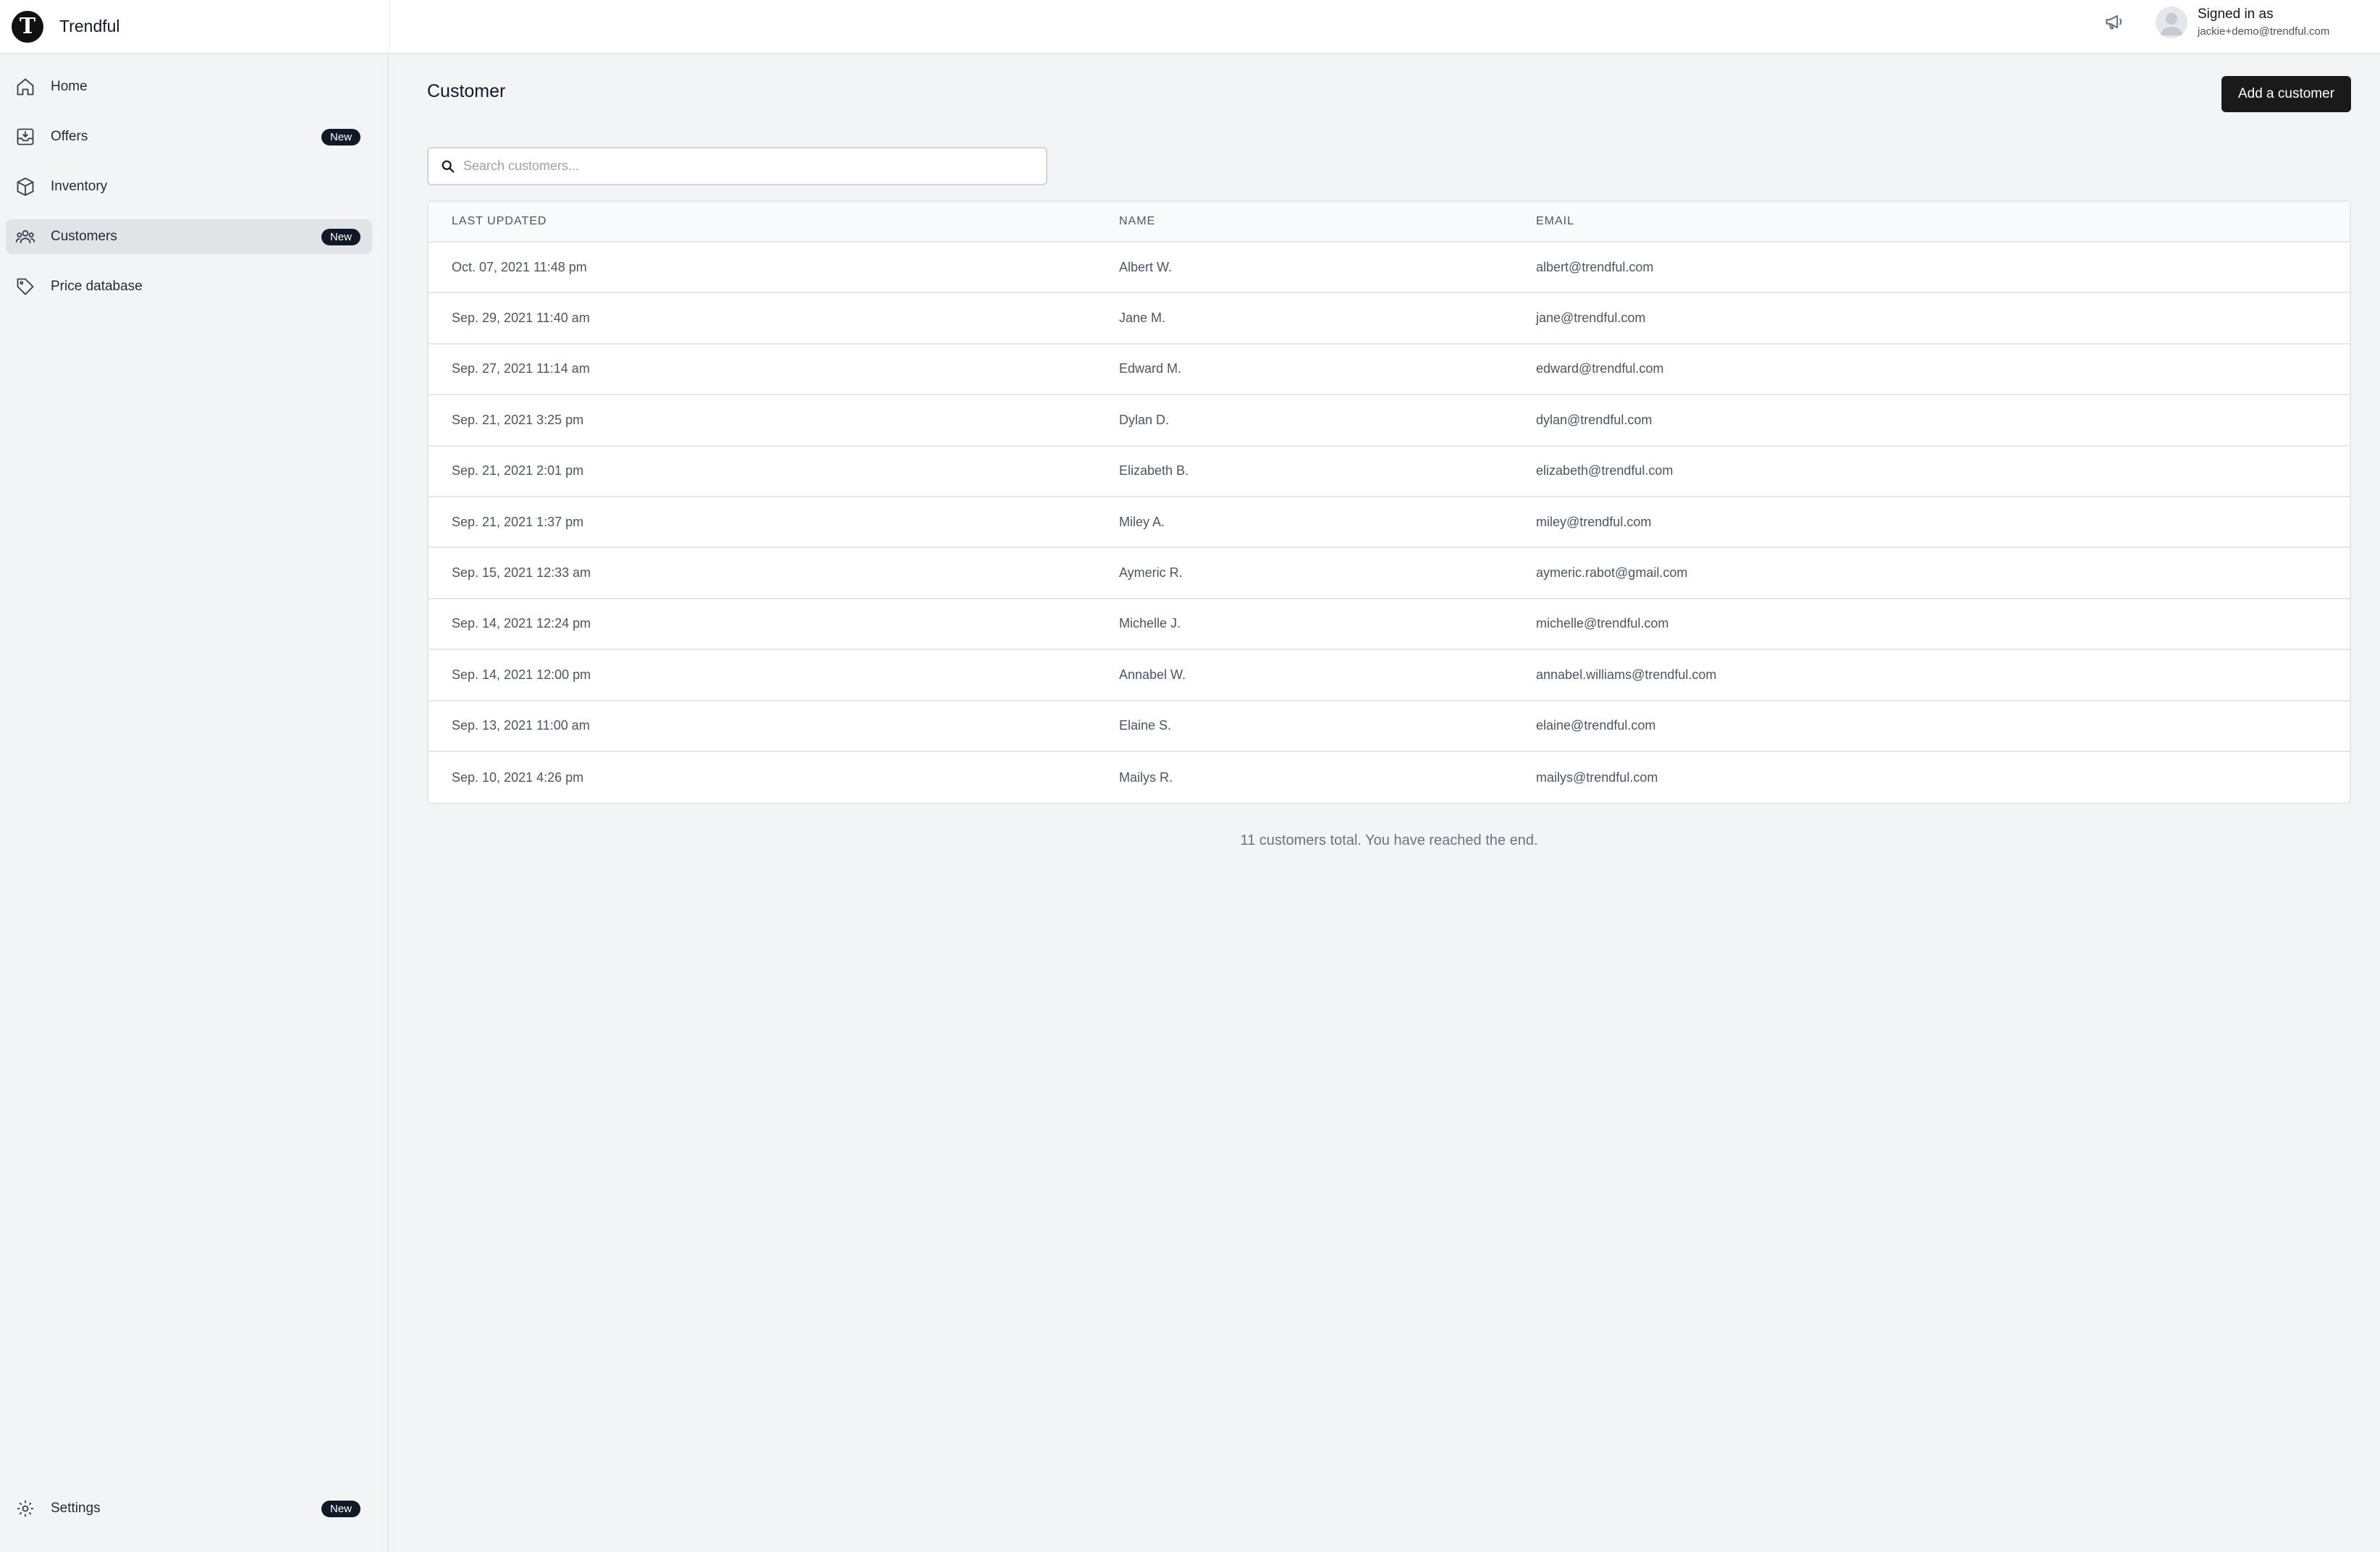 This screenshot has height=1552, width=2380. I want to click on cell-name: Albert W., so click(1146, 266).